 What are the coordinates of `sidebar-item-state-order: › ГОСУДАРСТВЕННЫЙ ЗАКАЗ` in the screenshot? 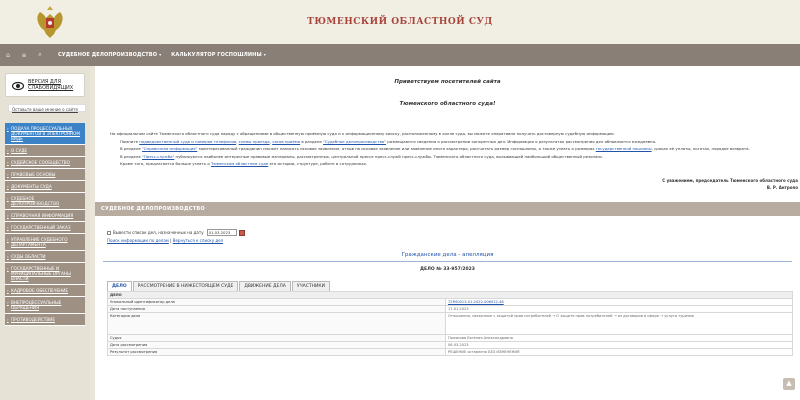 It's located at (45, 228).